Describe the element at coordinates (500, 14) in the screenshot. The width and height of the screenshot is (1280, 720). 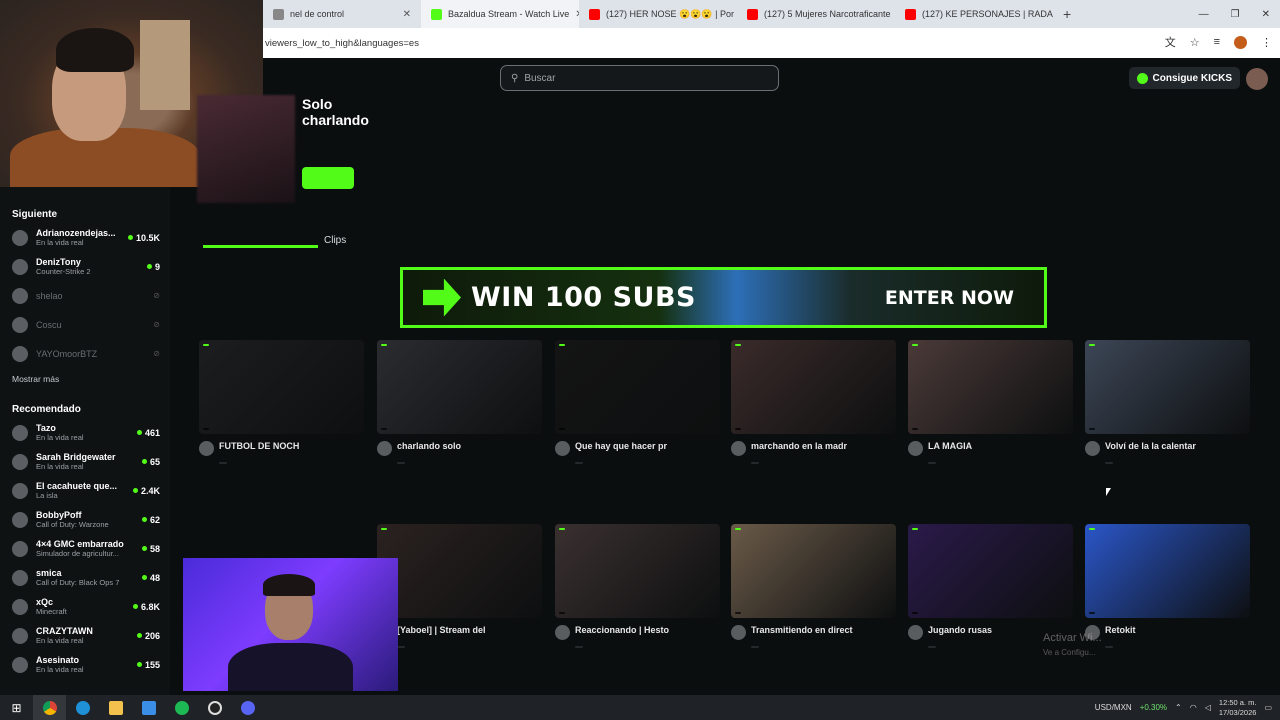
I see `browser-tab: Bazaldua Stream - Watch Live ✕` at that location.